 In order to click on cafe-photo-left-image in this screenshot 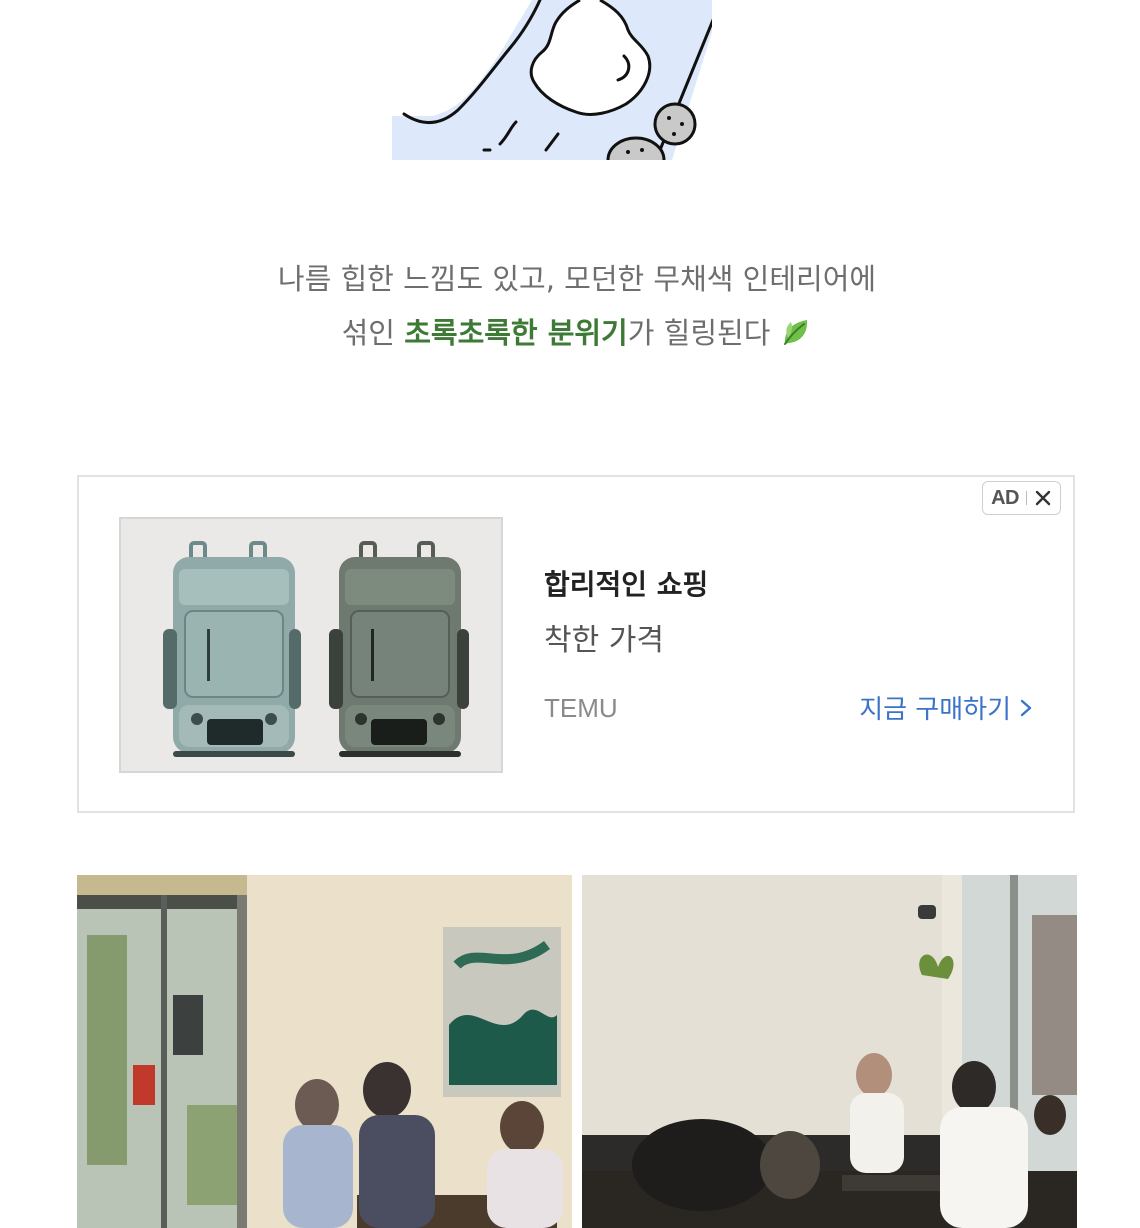, I will do `click(324, 1051)`.